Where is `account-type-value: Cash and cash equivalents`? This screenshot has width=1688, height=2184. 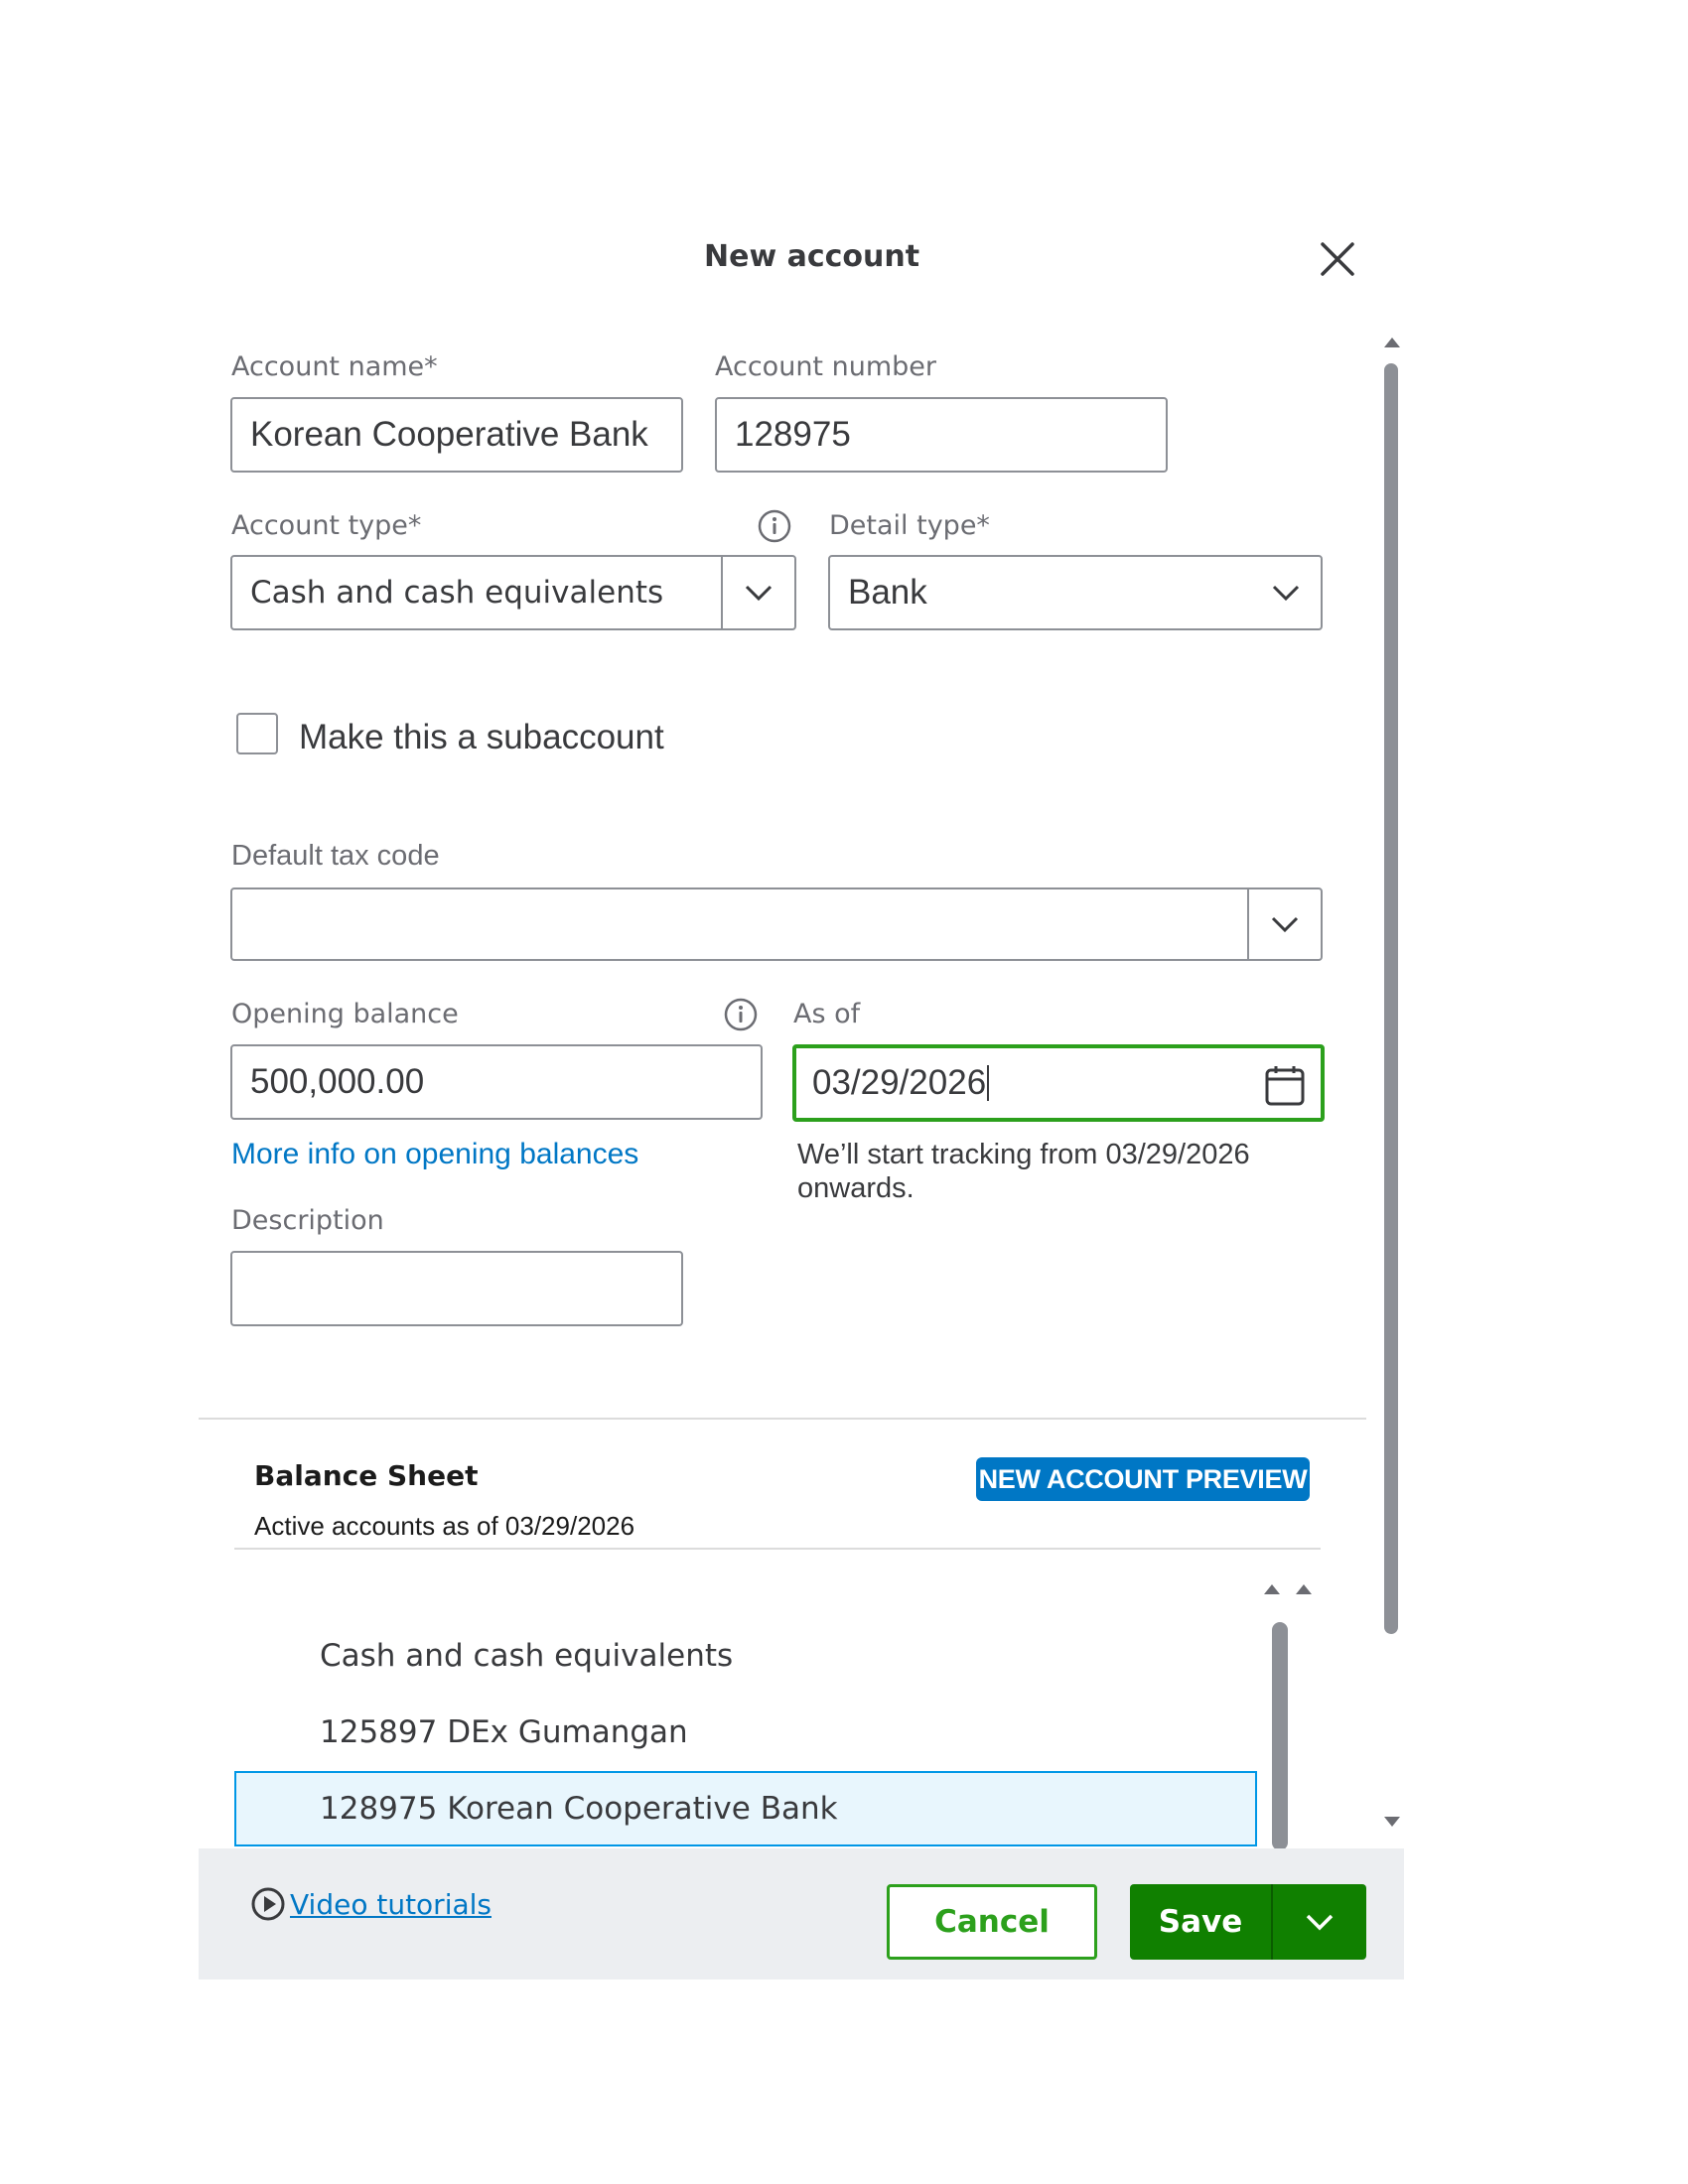
account-type-value: Cash and cash equivalents is located at coordinates (457, 593).